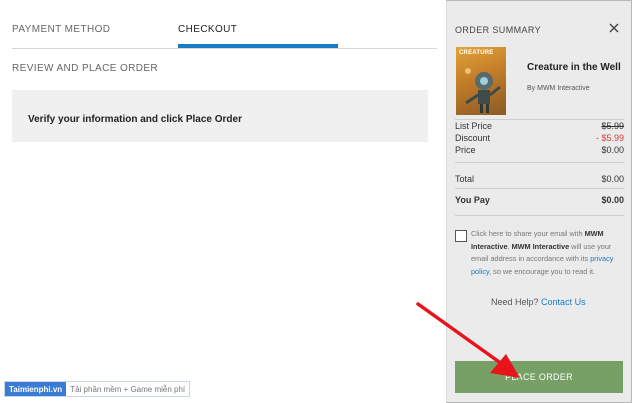  I want to click on tab-checkout: CHECKOUT, so click(207, 29).